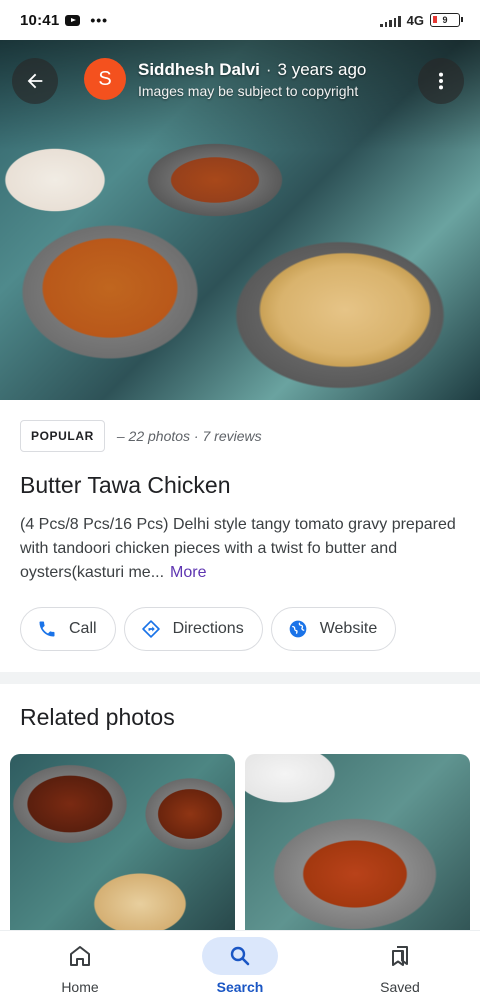 Image resolution: width=480 pixels, height=998 pixels. Describe the element at coordinates (248, 91) in the screenshot. I see `copyright-note: Images may be subject to copyright` at that location.